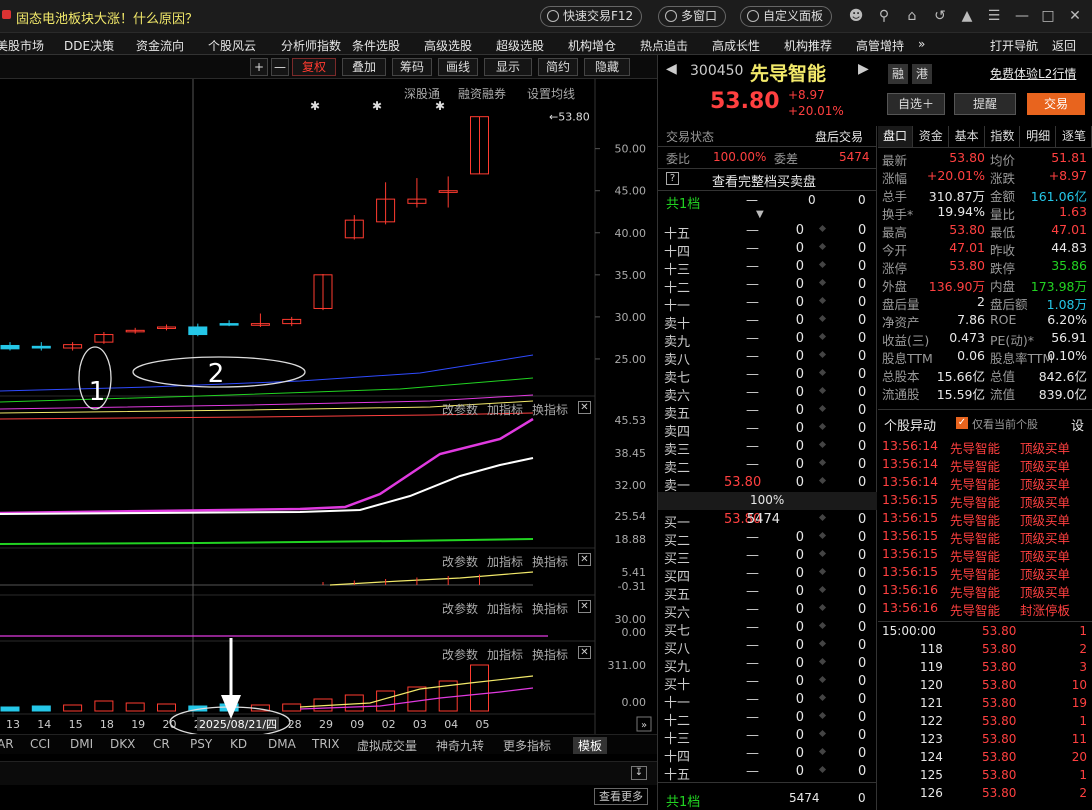  What do you see at coordinates (1022, 16) in the screenshot?
I see `minimize-icon: —` at bounding box center [1022, 16].